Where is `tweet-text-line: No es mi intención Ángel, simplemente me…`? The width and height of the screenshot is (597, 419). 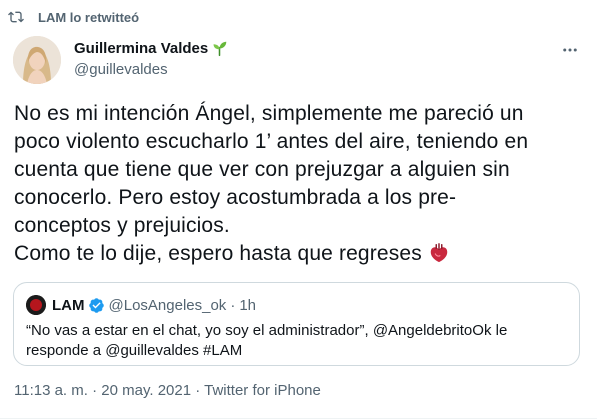
tweet-text-line: No es mi intención Ángel, simplemente me… is located at coordinates (269, 113).